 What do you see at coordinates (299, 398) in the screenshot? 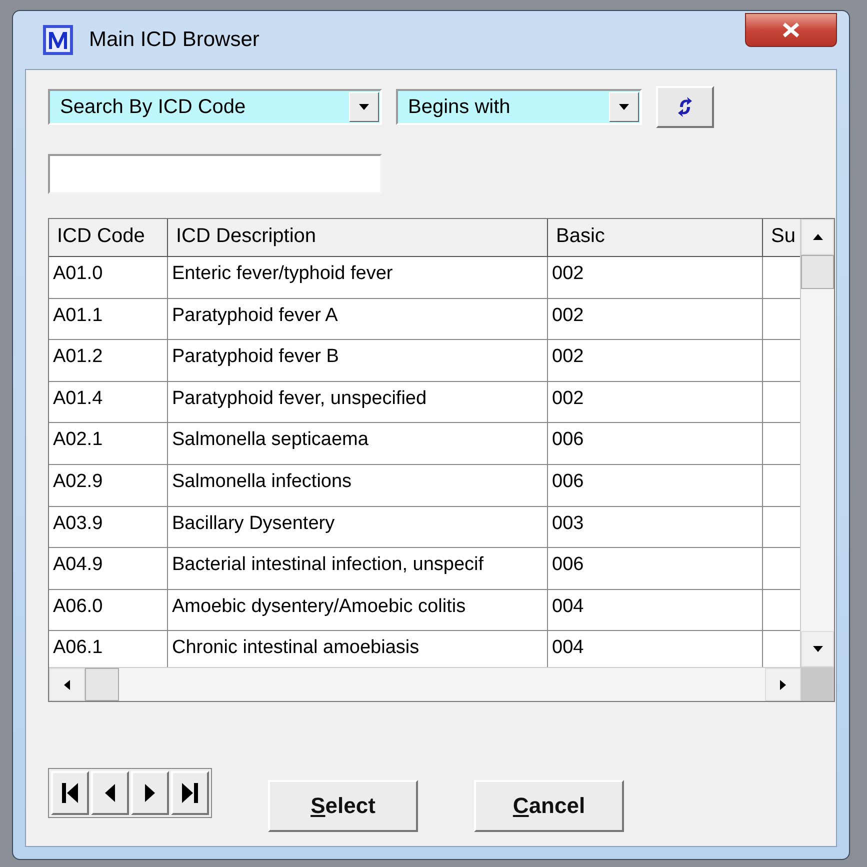
I see `table-cell: Paratyphoid fever, unspecified` at bounding box center [299, 398].